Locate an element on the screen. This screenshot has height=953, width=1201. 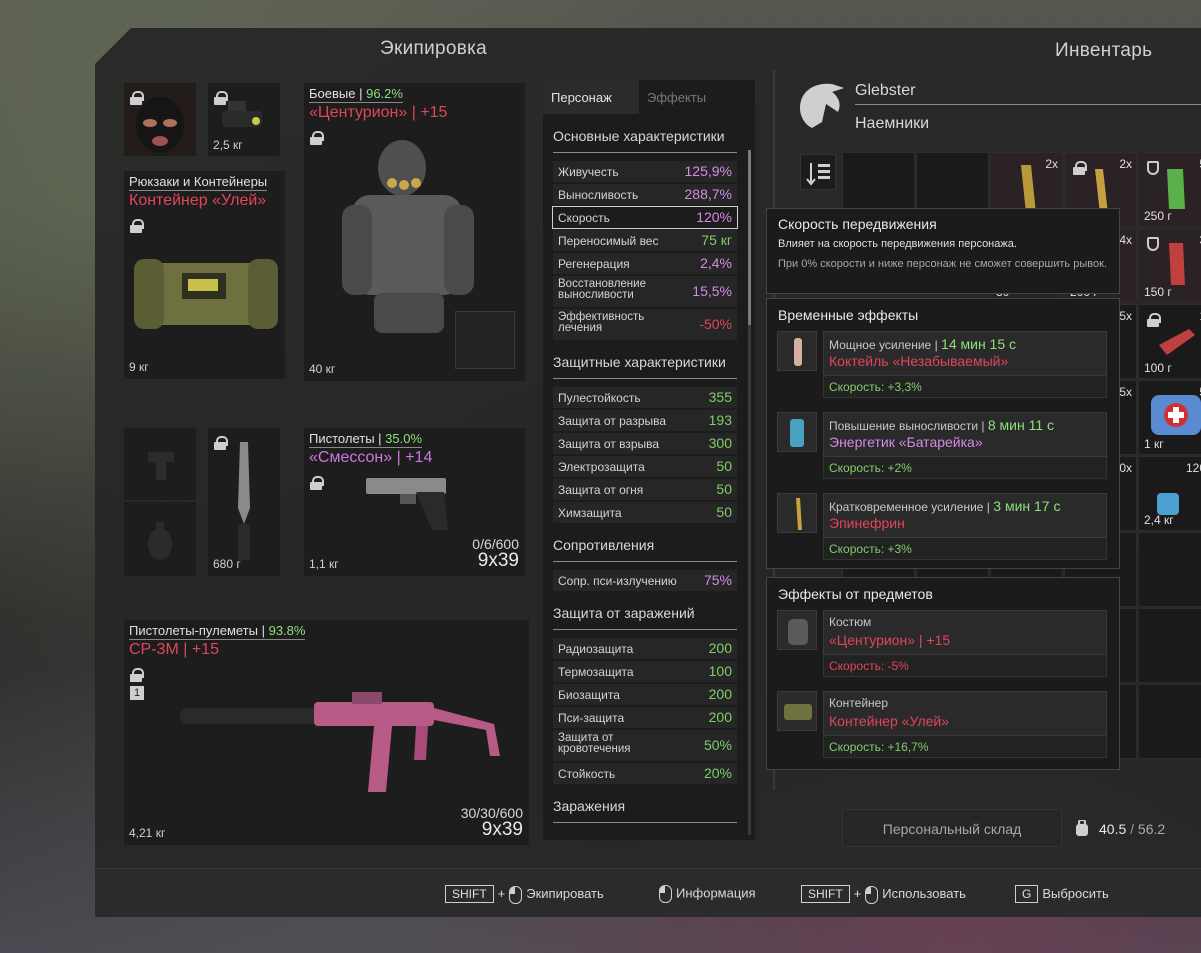
personal-storage-button: Персональный склад is located at coordinates (952, 828).